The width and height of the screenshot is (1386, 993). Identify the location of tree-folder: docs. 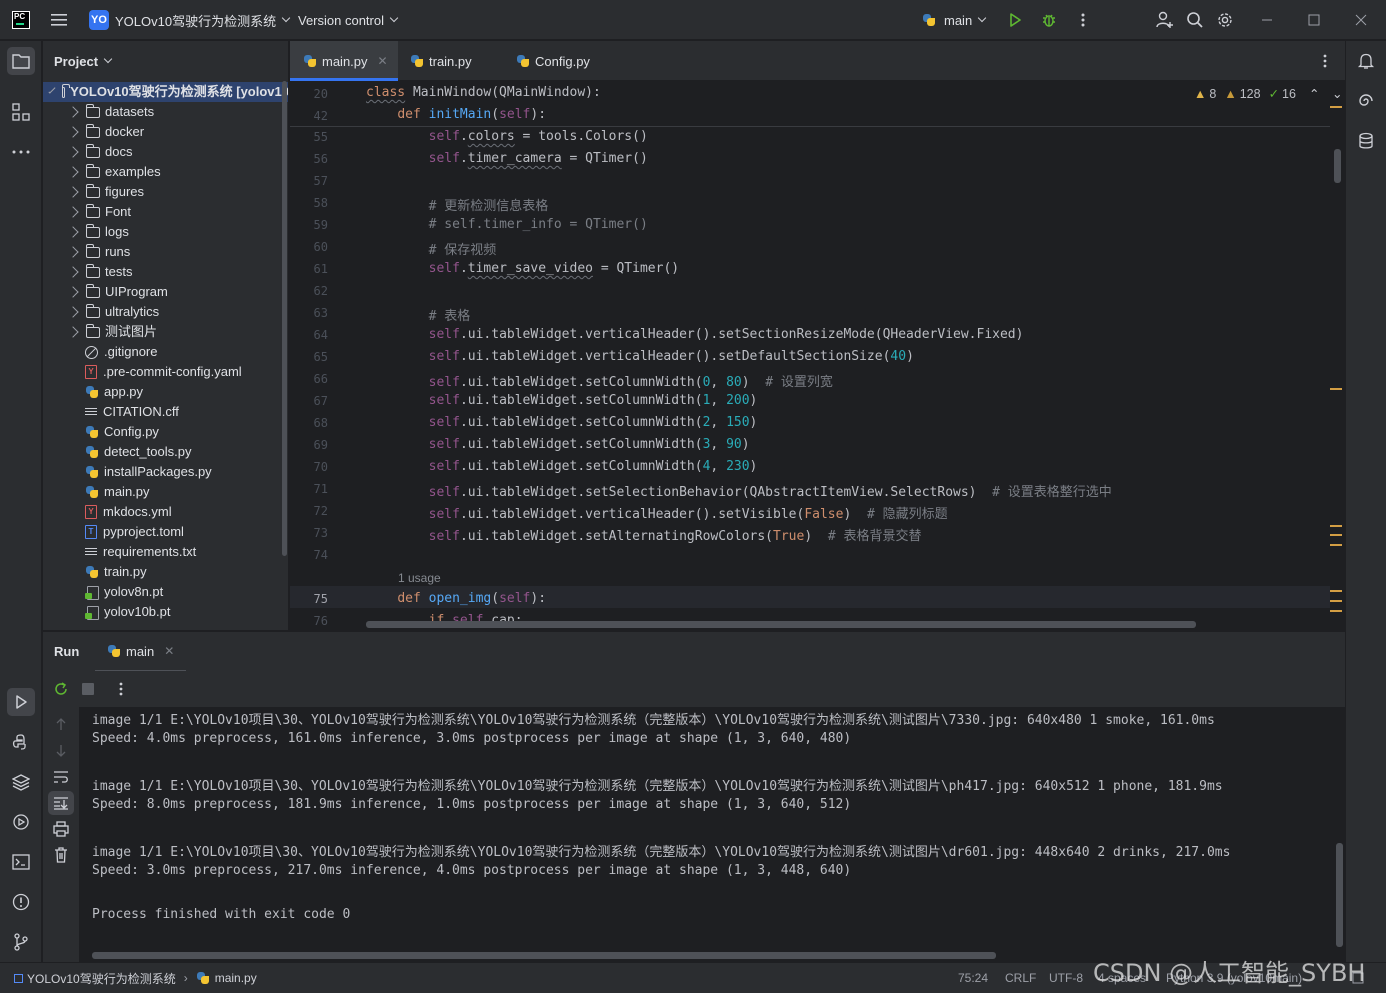
(99, 152).